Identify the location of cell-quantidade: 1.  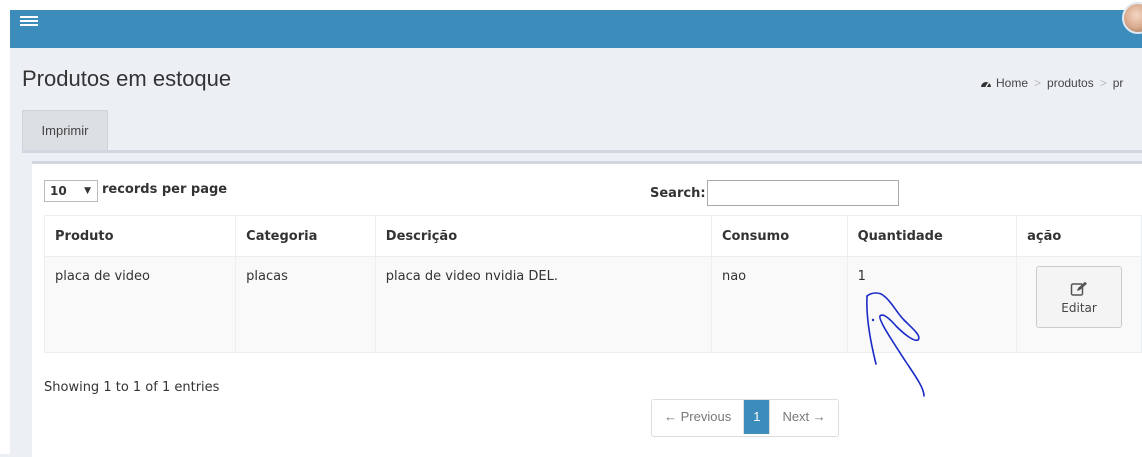
(932, 304).